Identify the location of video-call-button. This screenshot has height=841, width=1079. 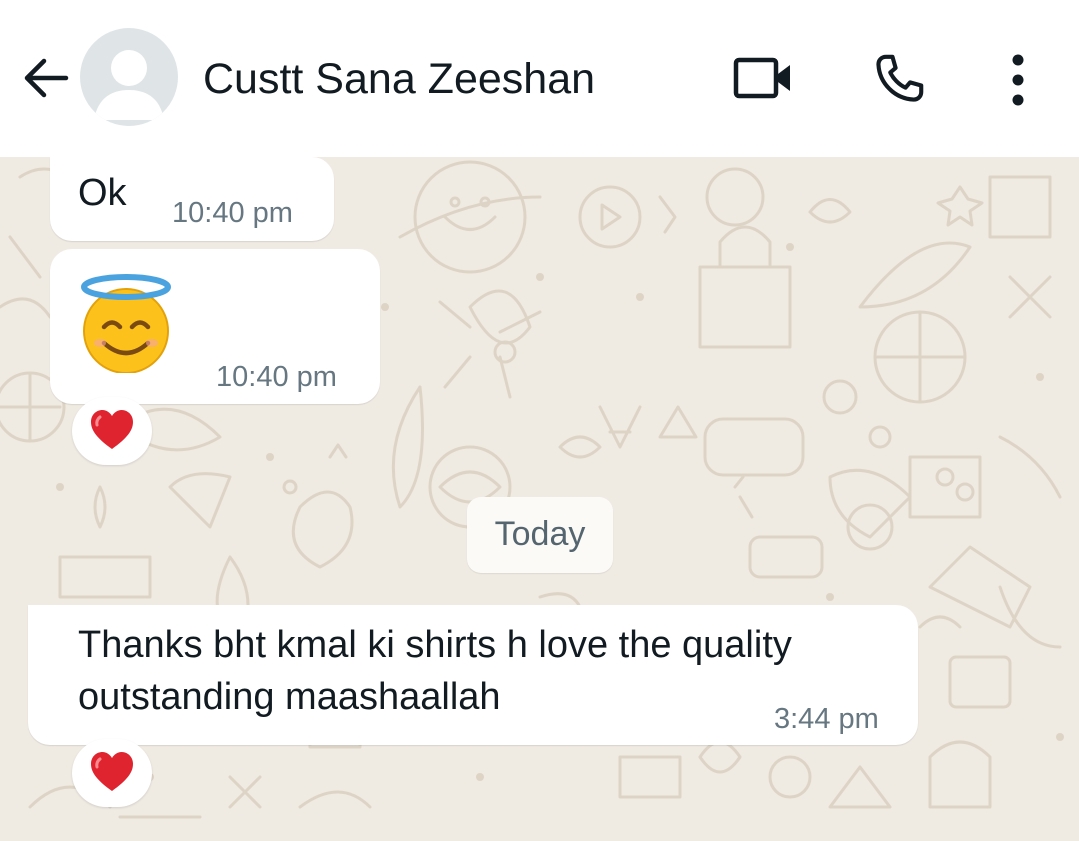
(763, 78).